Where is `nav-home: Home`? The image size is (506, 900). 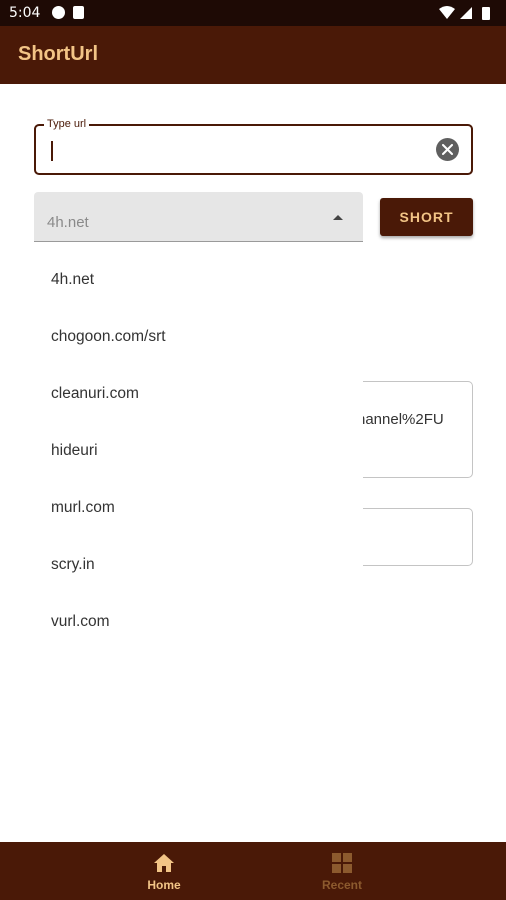
nav-home: Home is located at coordinates (164, 871).